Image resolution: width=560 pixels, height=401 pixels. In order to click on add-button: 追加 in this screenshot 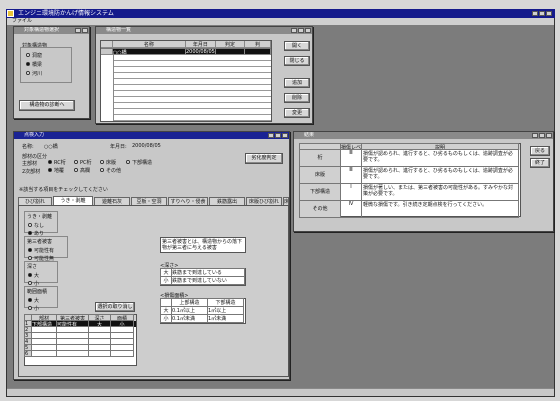, I will do `click(297, 83)`.